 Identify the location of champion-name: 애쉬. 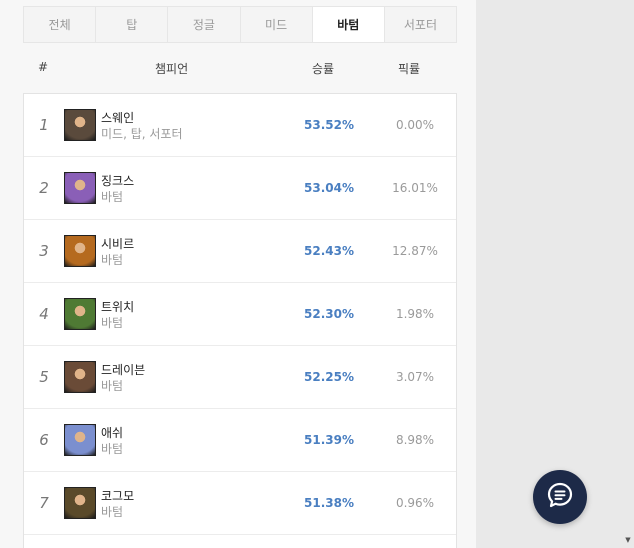
(112, 432).